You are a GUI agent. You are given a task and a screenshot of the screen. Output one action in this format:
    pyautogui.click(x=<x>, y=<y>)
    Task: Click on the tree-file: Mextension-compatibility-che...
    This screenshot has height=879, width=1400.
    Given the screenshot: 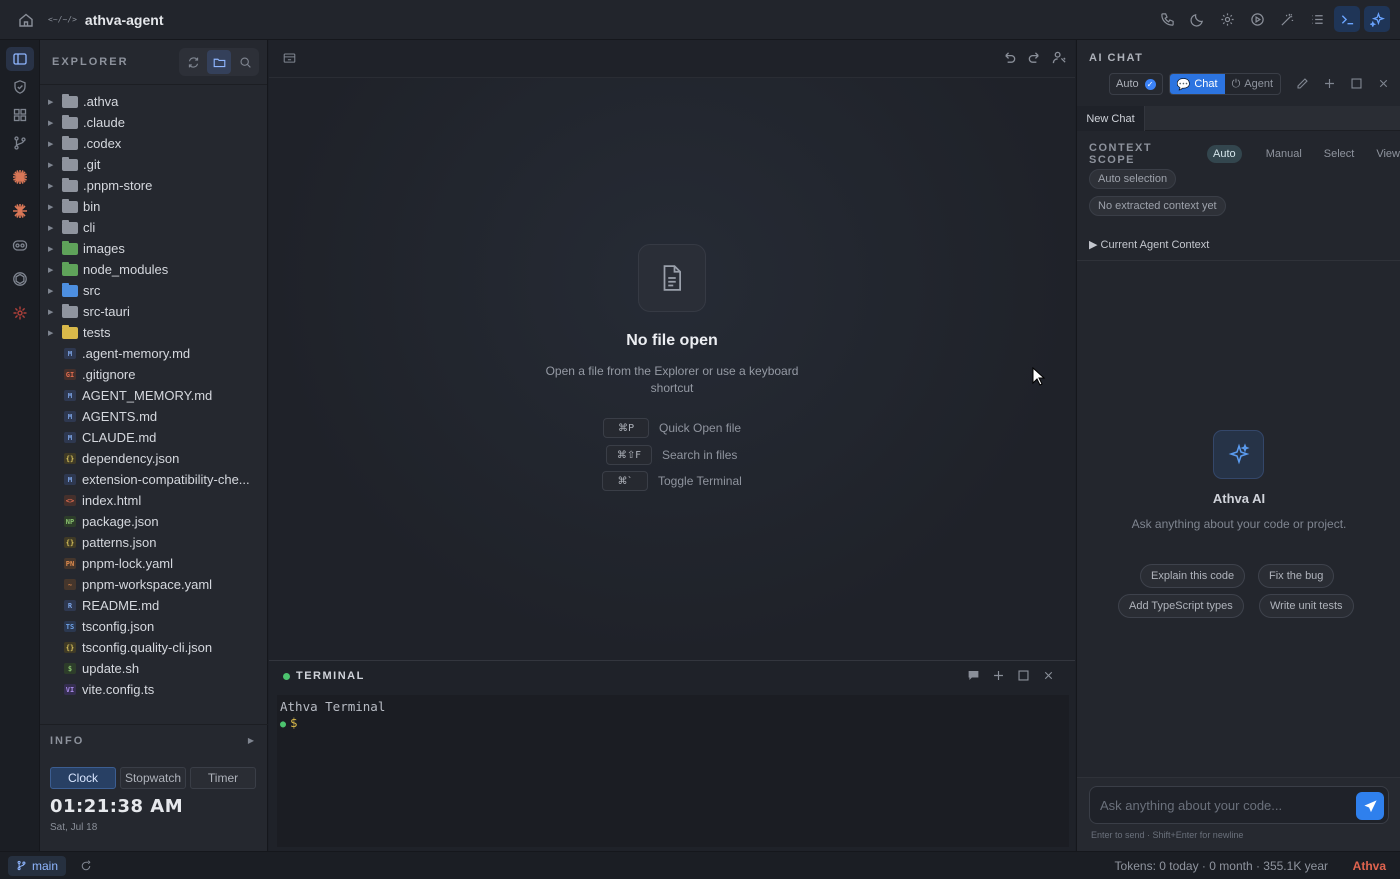 What is the action you would take?
    pyautogui.click(x=153, y=479)
    